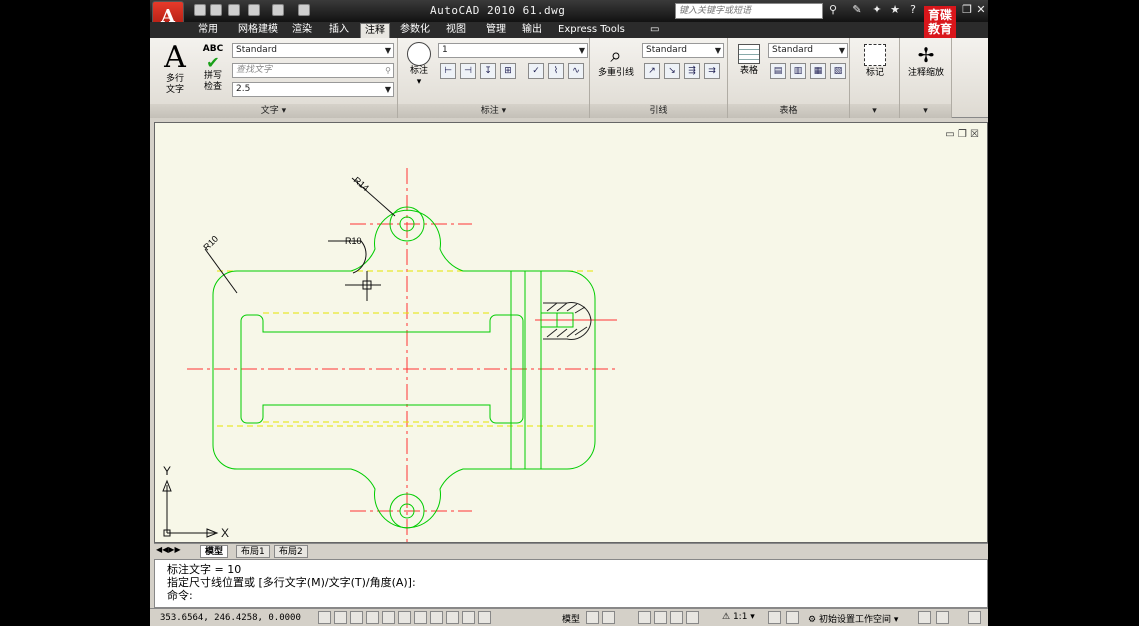 This screenshot has height=626, width=1139. What do you see at coordinates (404, 617) in the screenshot?
I see `otrack-toggle-icon` at bounding box center [404, 617].